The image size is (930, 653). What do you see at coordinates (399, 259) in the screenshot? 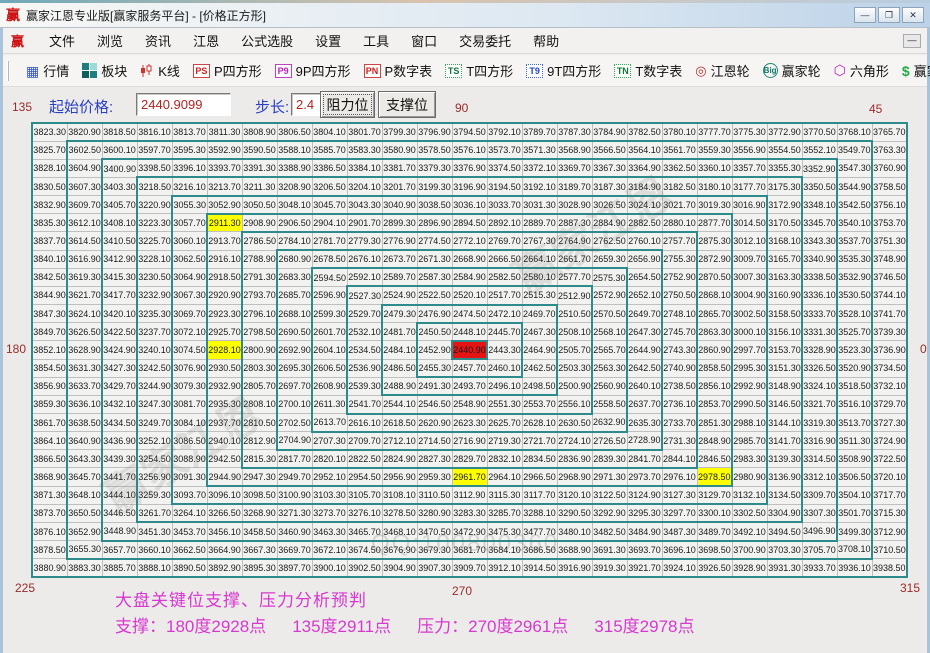
I see `gann-cell: 2673.70` at bounding box center [399, 259].